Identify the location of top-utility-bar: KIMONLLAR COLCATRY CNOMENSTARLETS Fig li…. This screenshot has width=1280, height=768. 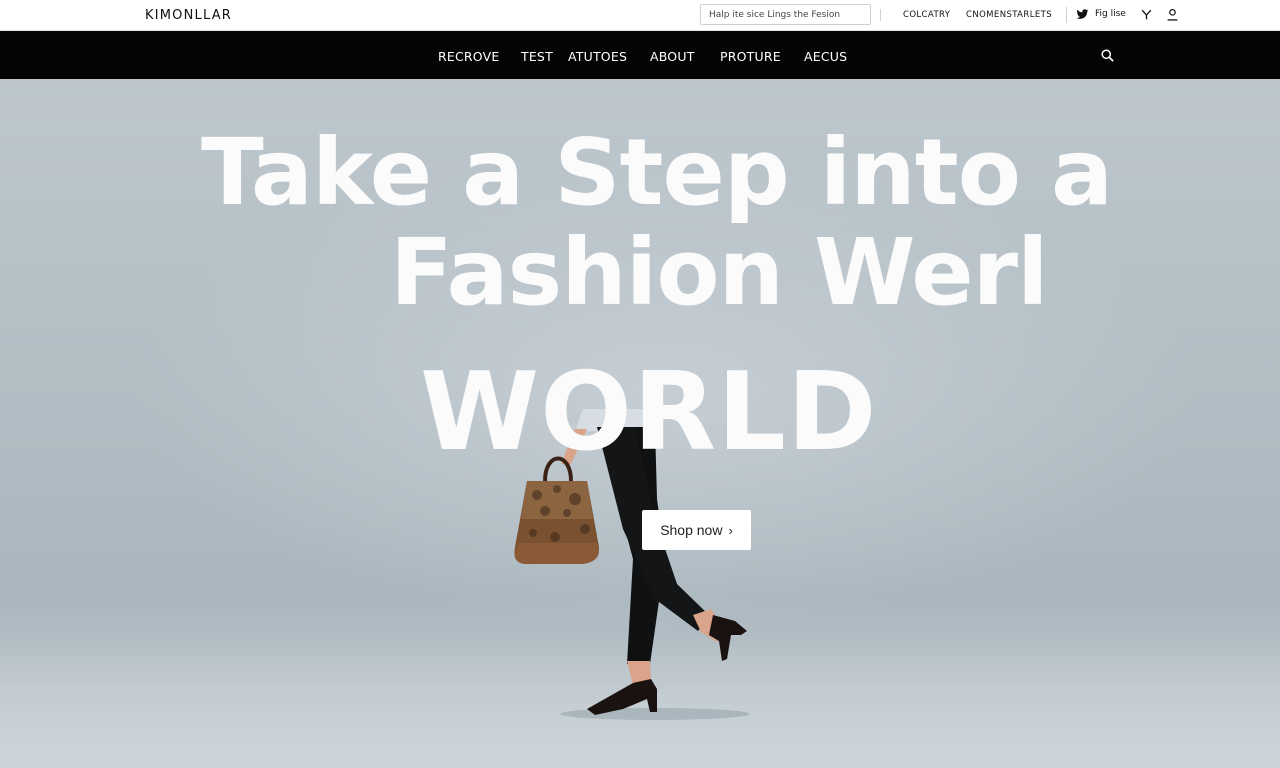
(640, 15).